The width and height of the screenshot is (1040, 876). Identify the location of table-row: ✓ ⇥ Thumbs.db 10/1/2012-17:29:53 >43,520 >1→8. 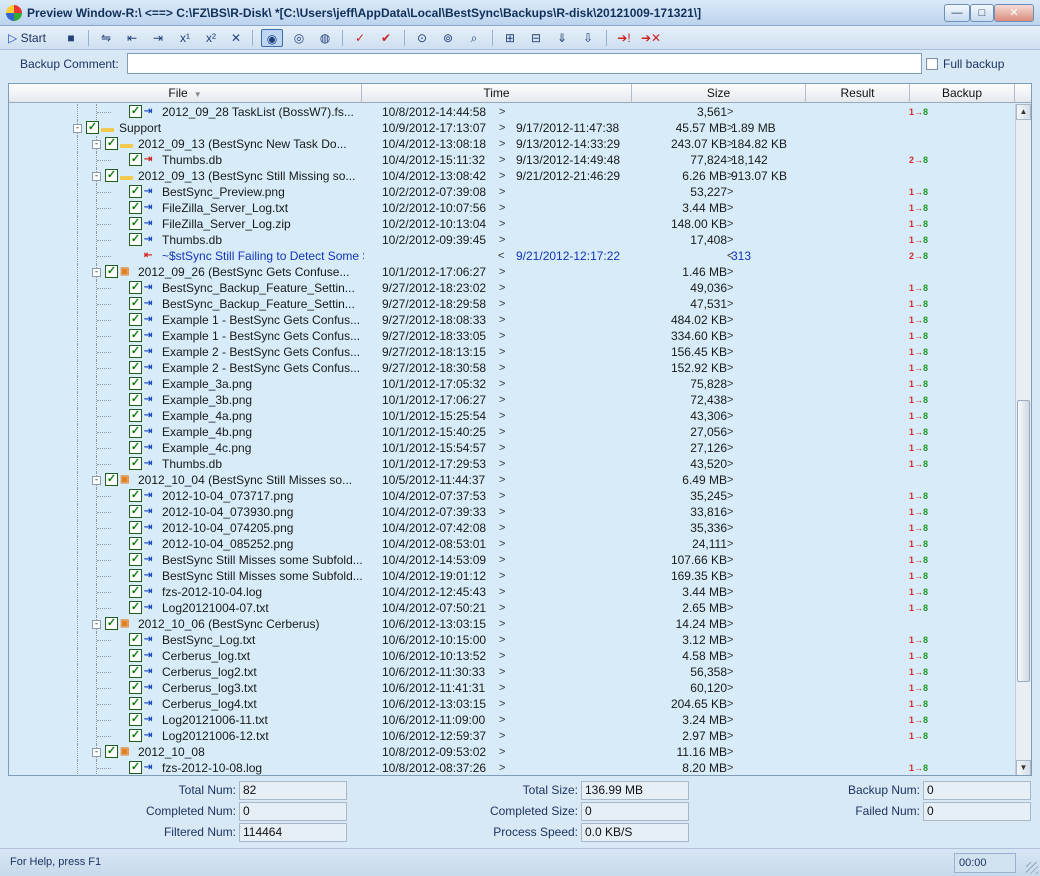
(511, 464).